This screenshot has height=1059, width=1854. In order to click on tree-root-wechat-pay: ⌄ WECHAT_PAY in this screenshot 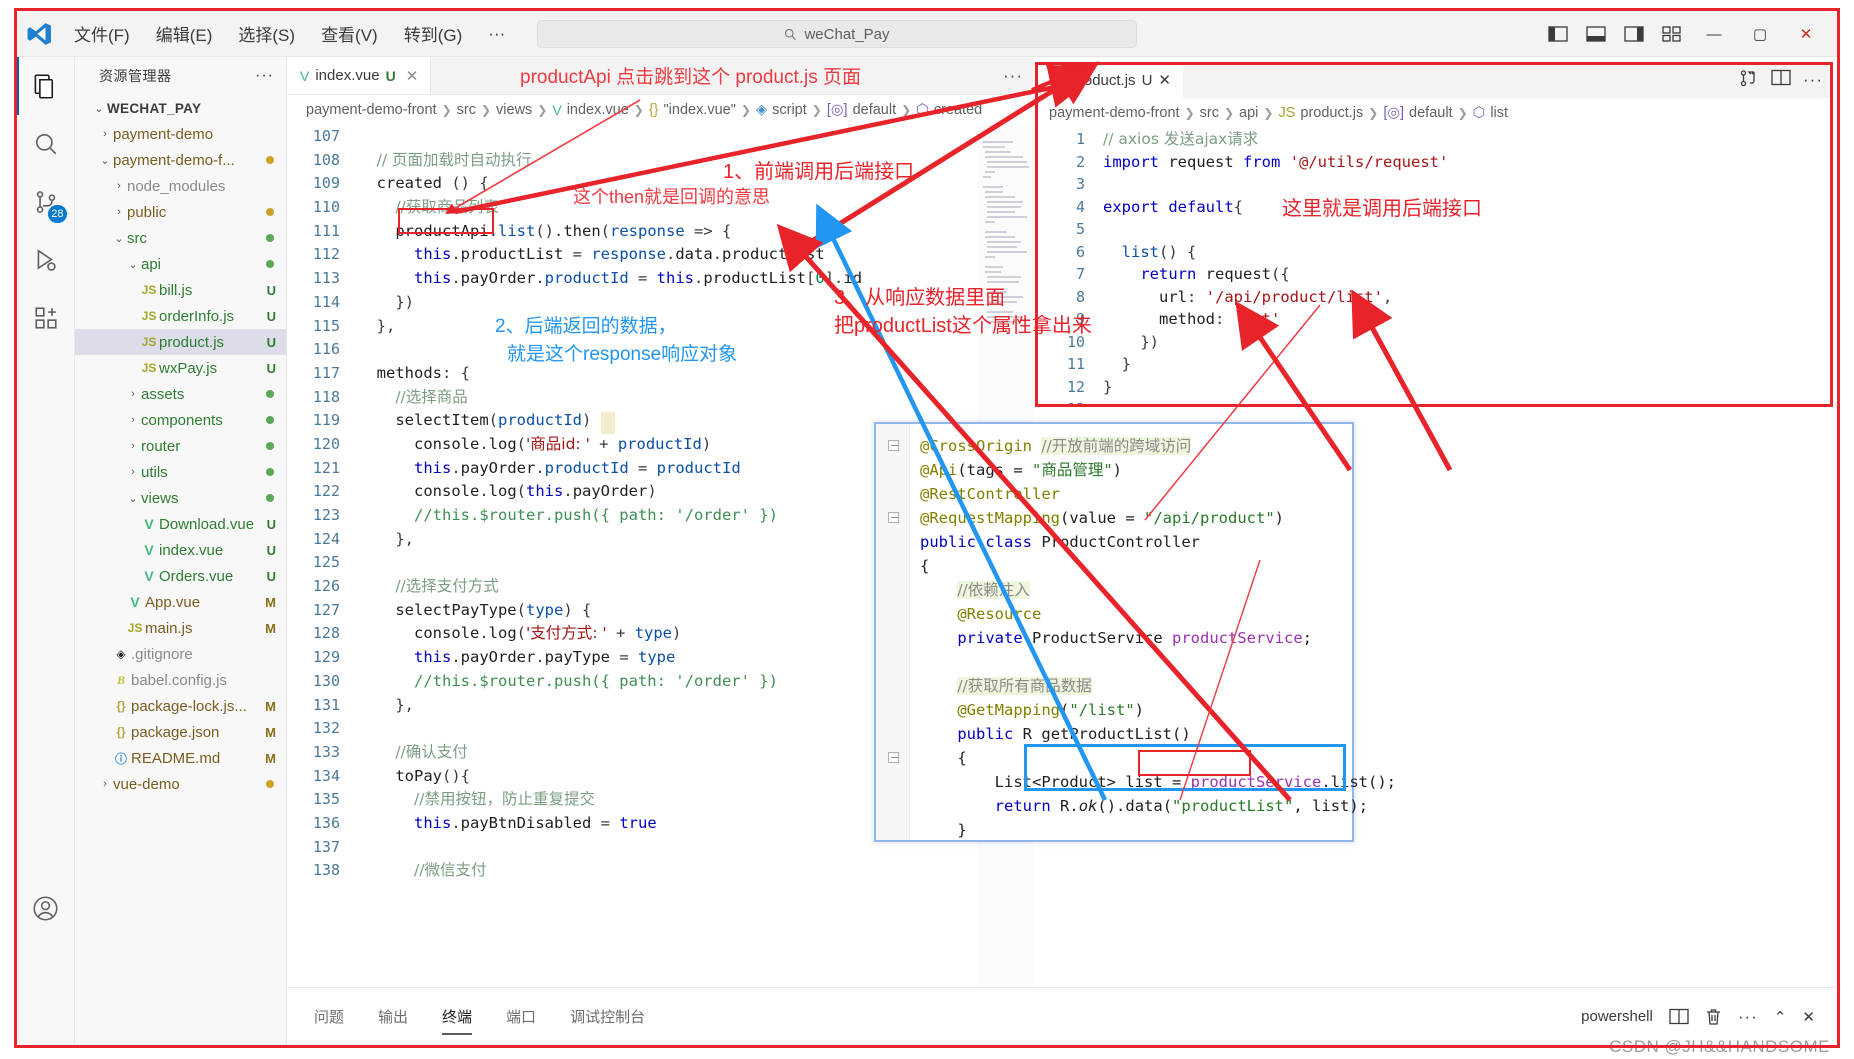, I will do `click(180, 108)`.